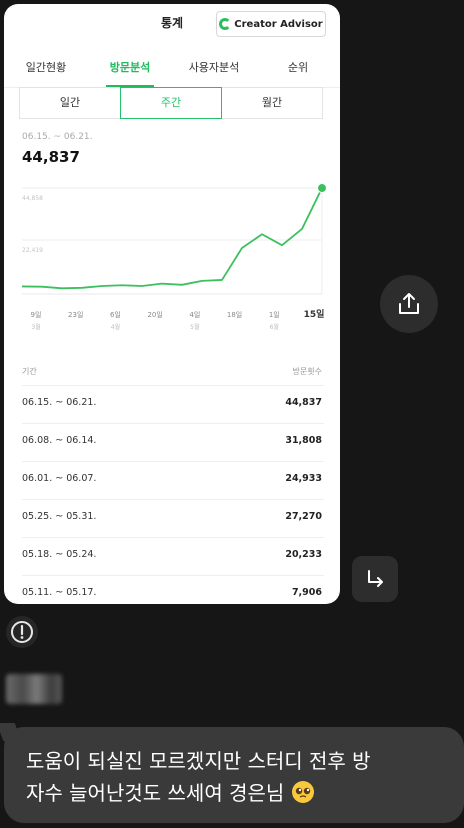 The height and width of the screenshot is (828, 464). I want to click on row-period: 06.15. ~ 06.21., so click(59, 402).